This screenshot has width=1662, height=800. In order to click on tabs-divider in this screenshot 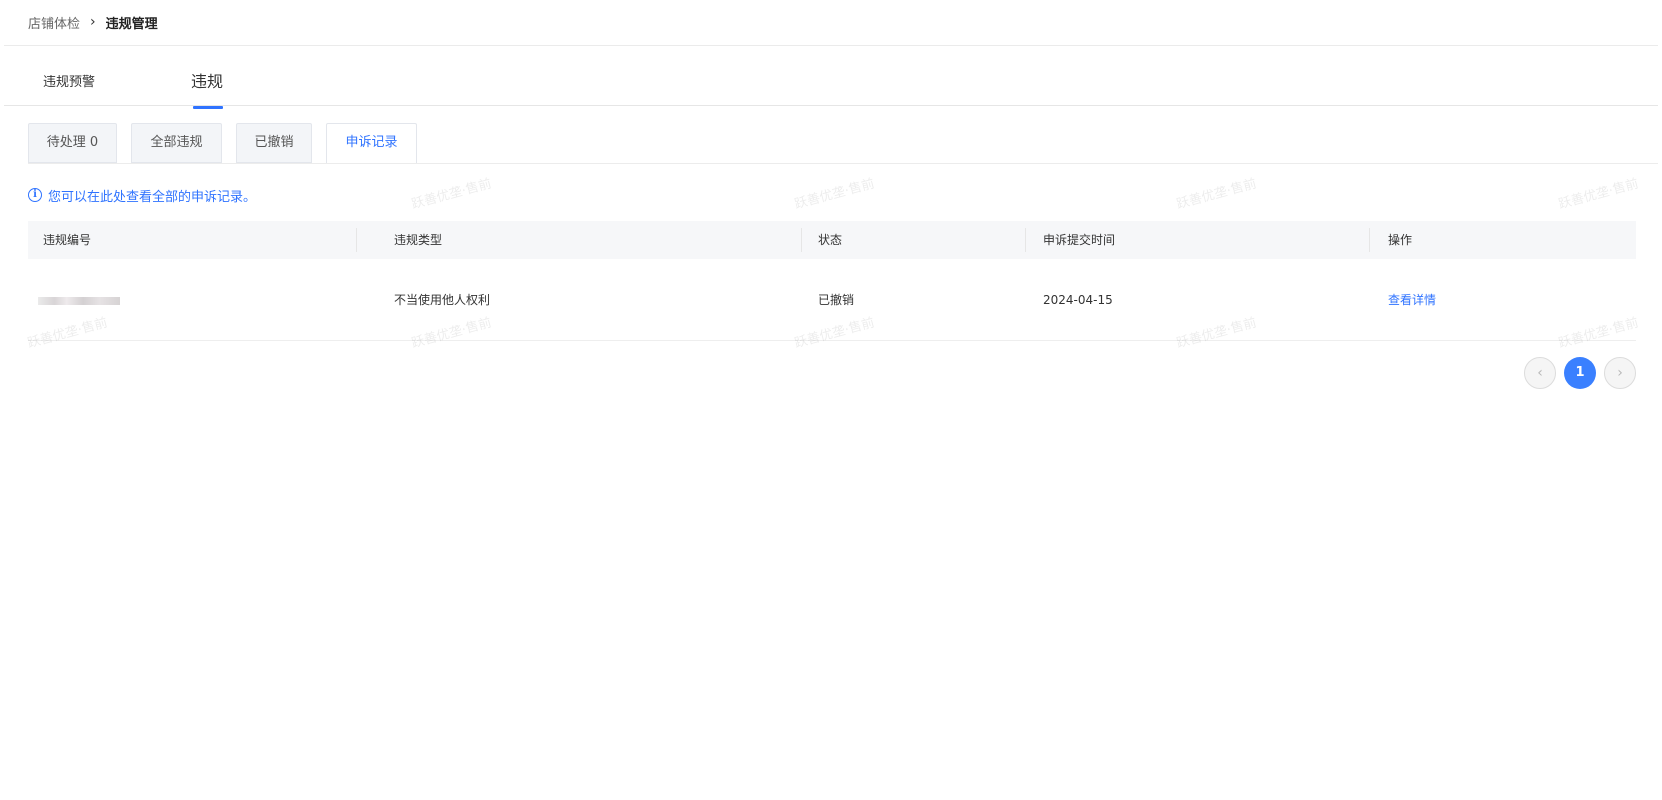, I will do `click(831, 105)`.